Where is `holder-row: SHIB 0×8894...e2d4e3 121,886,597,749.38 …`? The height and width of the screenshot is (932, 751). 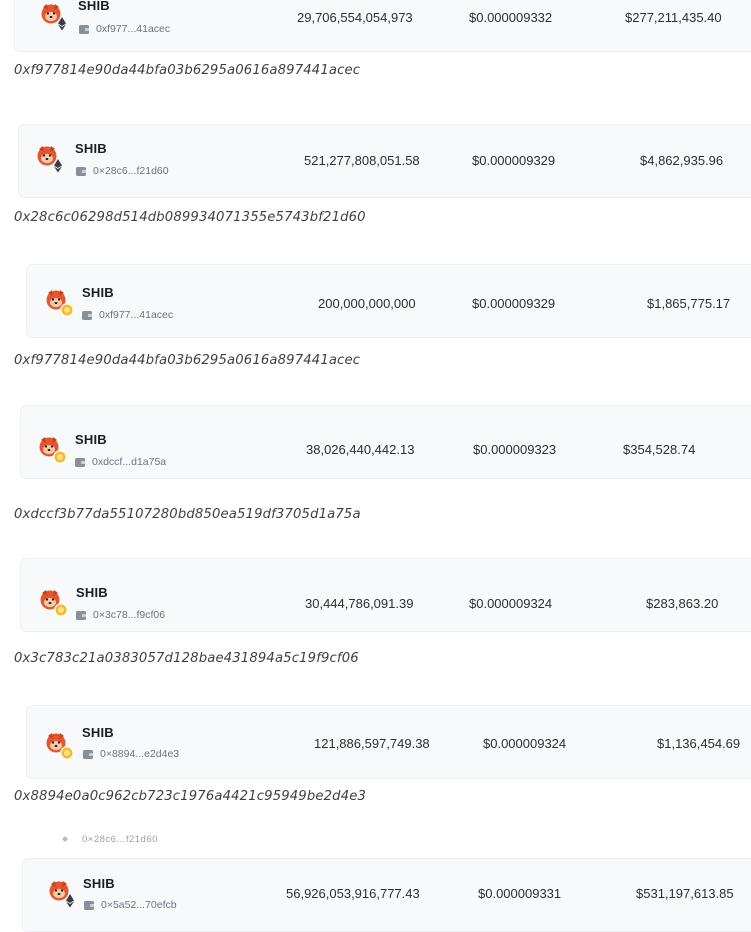 holder-row: SHIB 0×8894...e2d4e3 121,886,597,749.38 … is located at coordinates (388, 742).